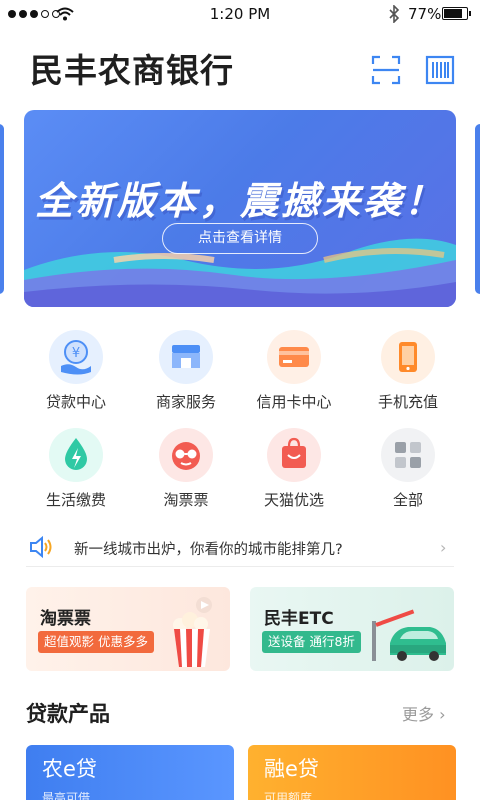 This screenshot has height=800, width=480. Describe the element at coordinates (288, 795) in the screenshot. I see `loan-sub: 可用额度` at that location.